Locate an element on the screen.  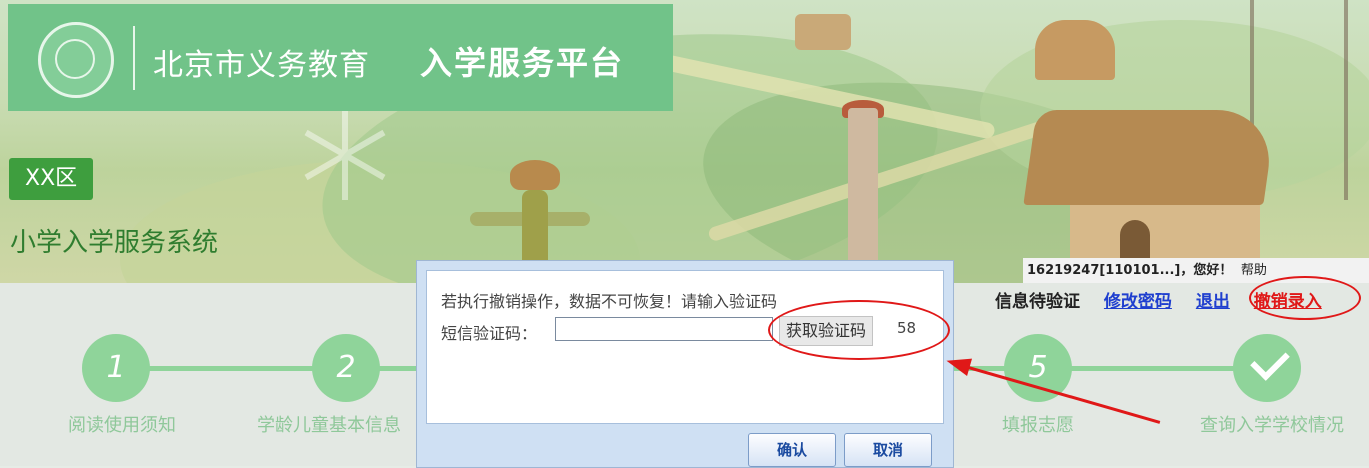
confirm-button: 确认 is located at coordinates (792, 450).